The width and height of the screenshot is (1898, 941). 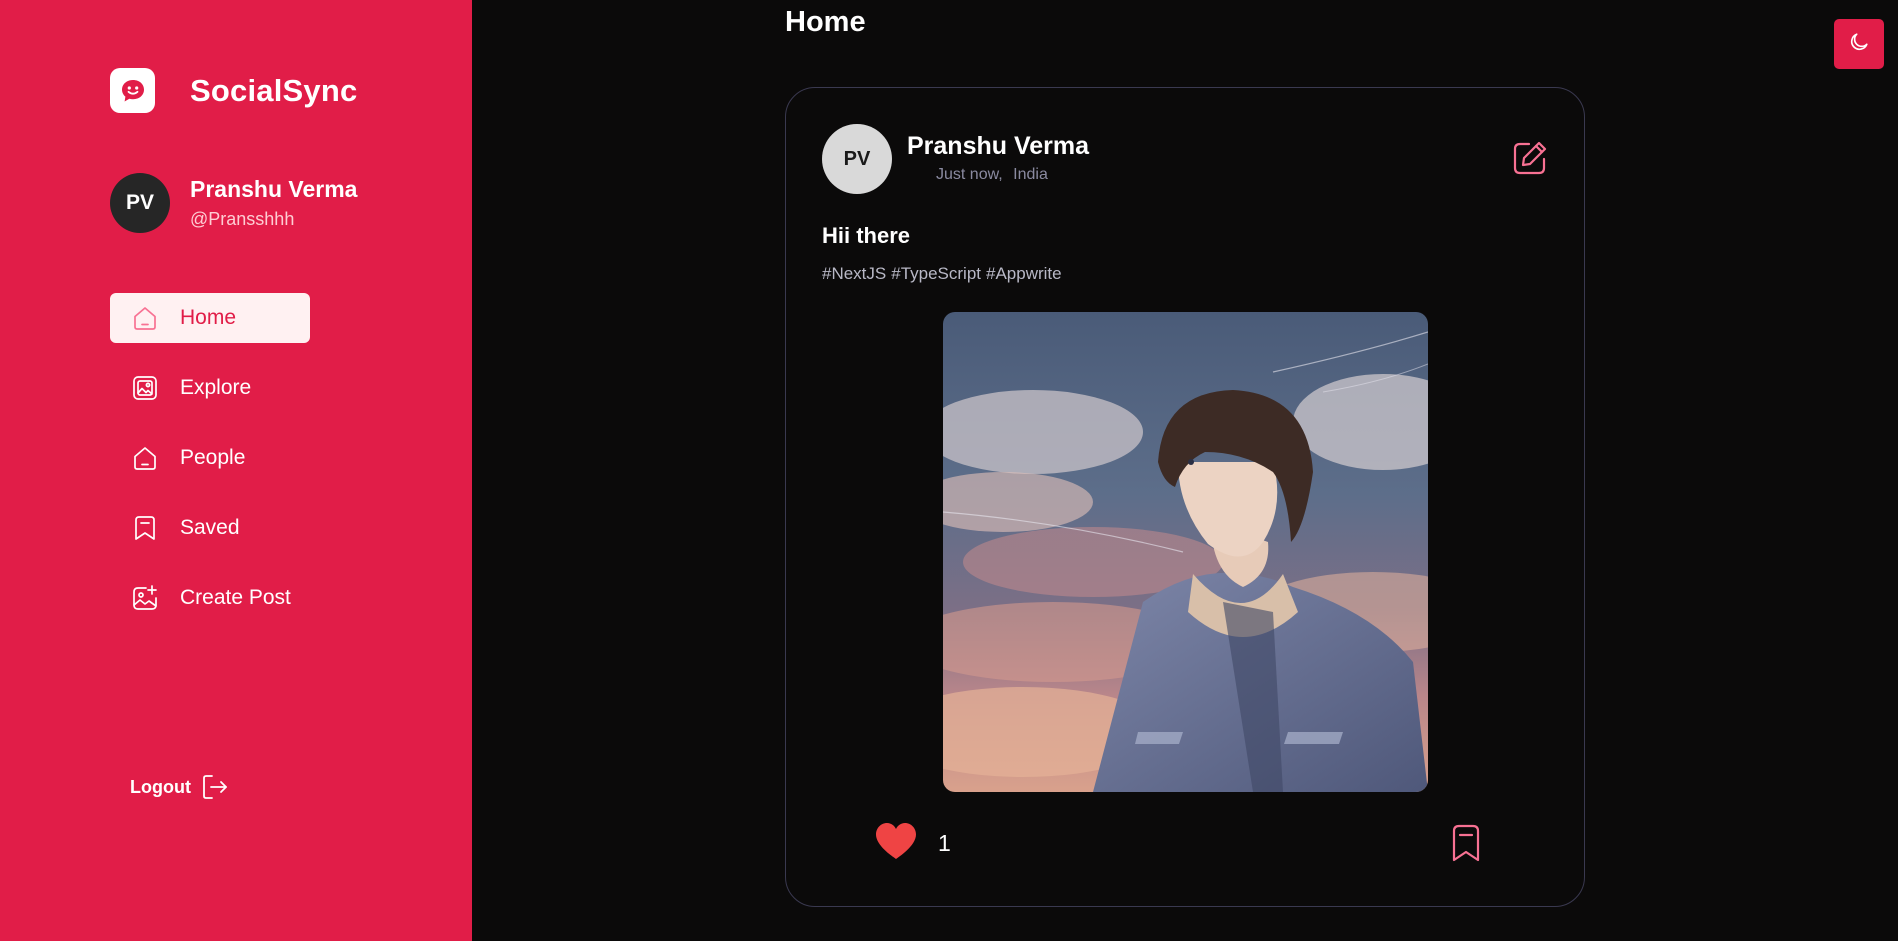 I want to click on save-post-button, so click(x=1466, y=843).